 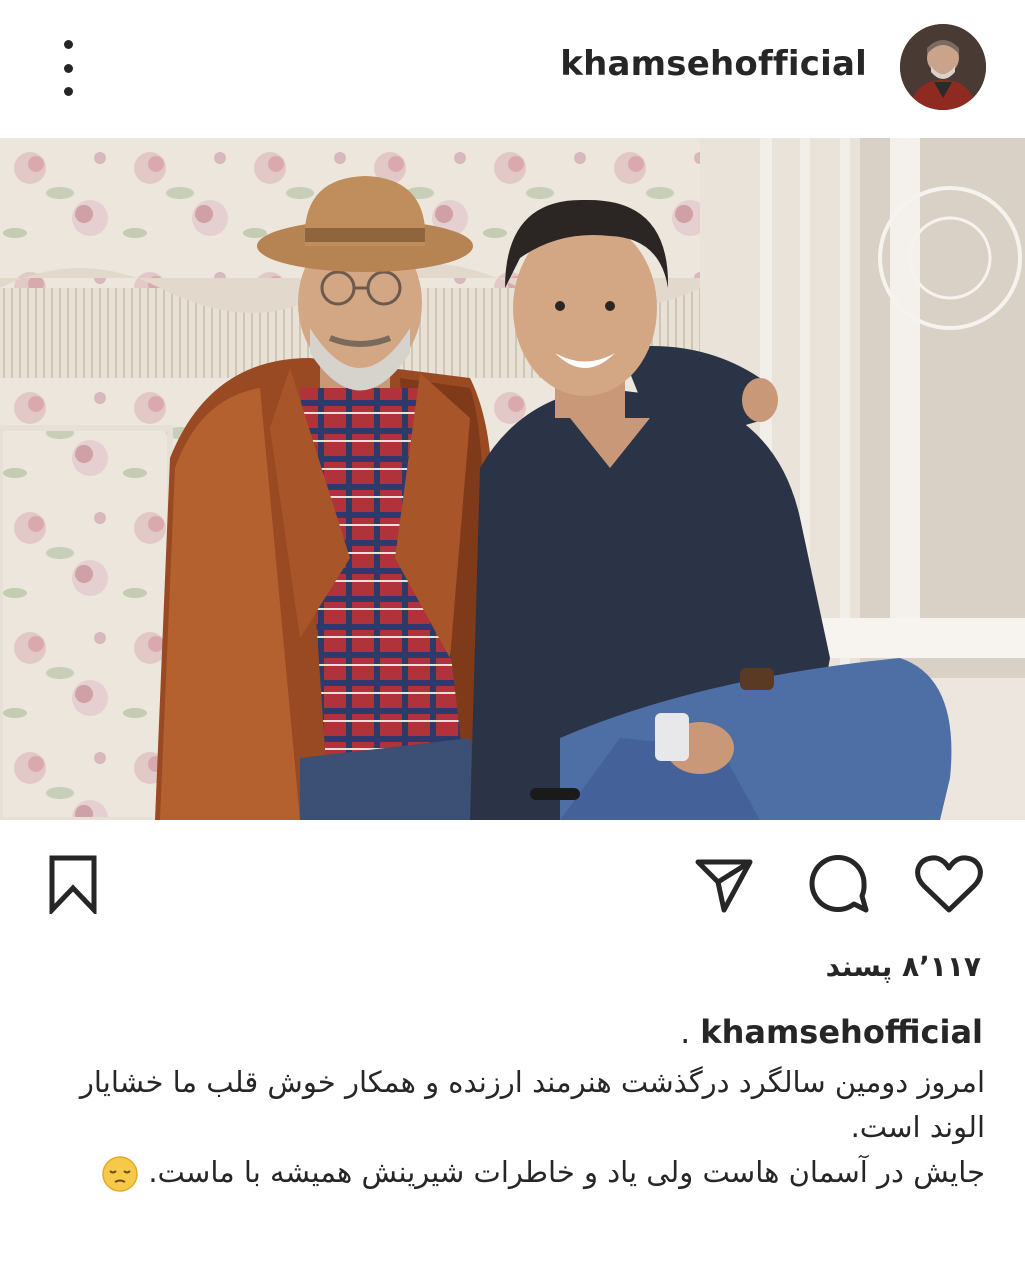 I want to click on bookmark-icon, so click(x=73, y=886).